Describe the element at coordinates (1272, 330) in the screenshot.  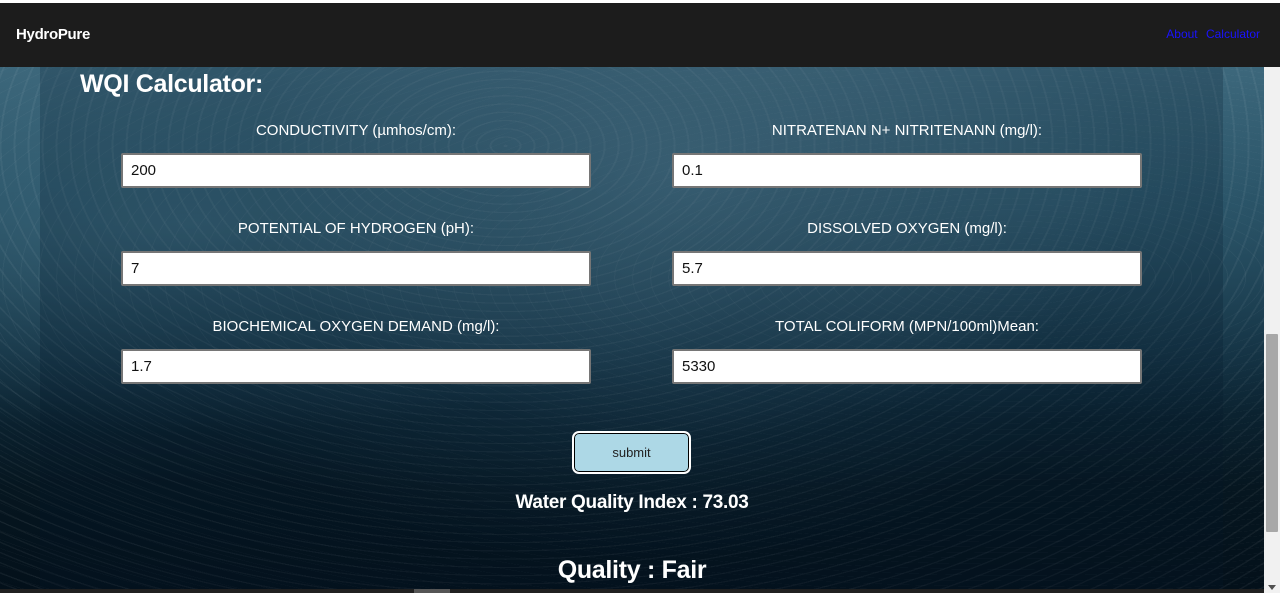
I see `vertical-scrollbar` at that location.